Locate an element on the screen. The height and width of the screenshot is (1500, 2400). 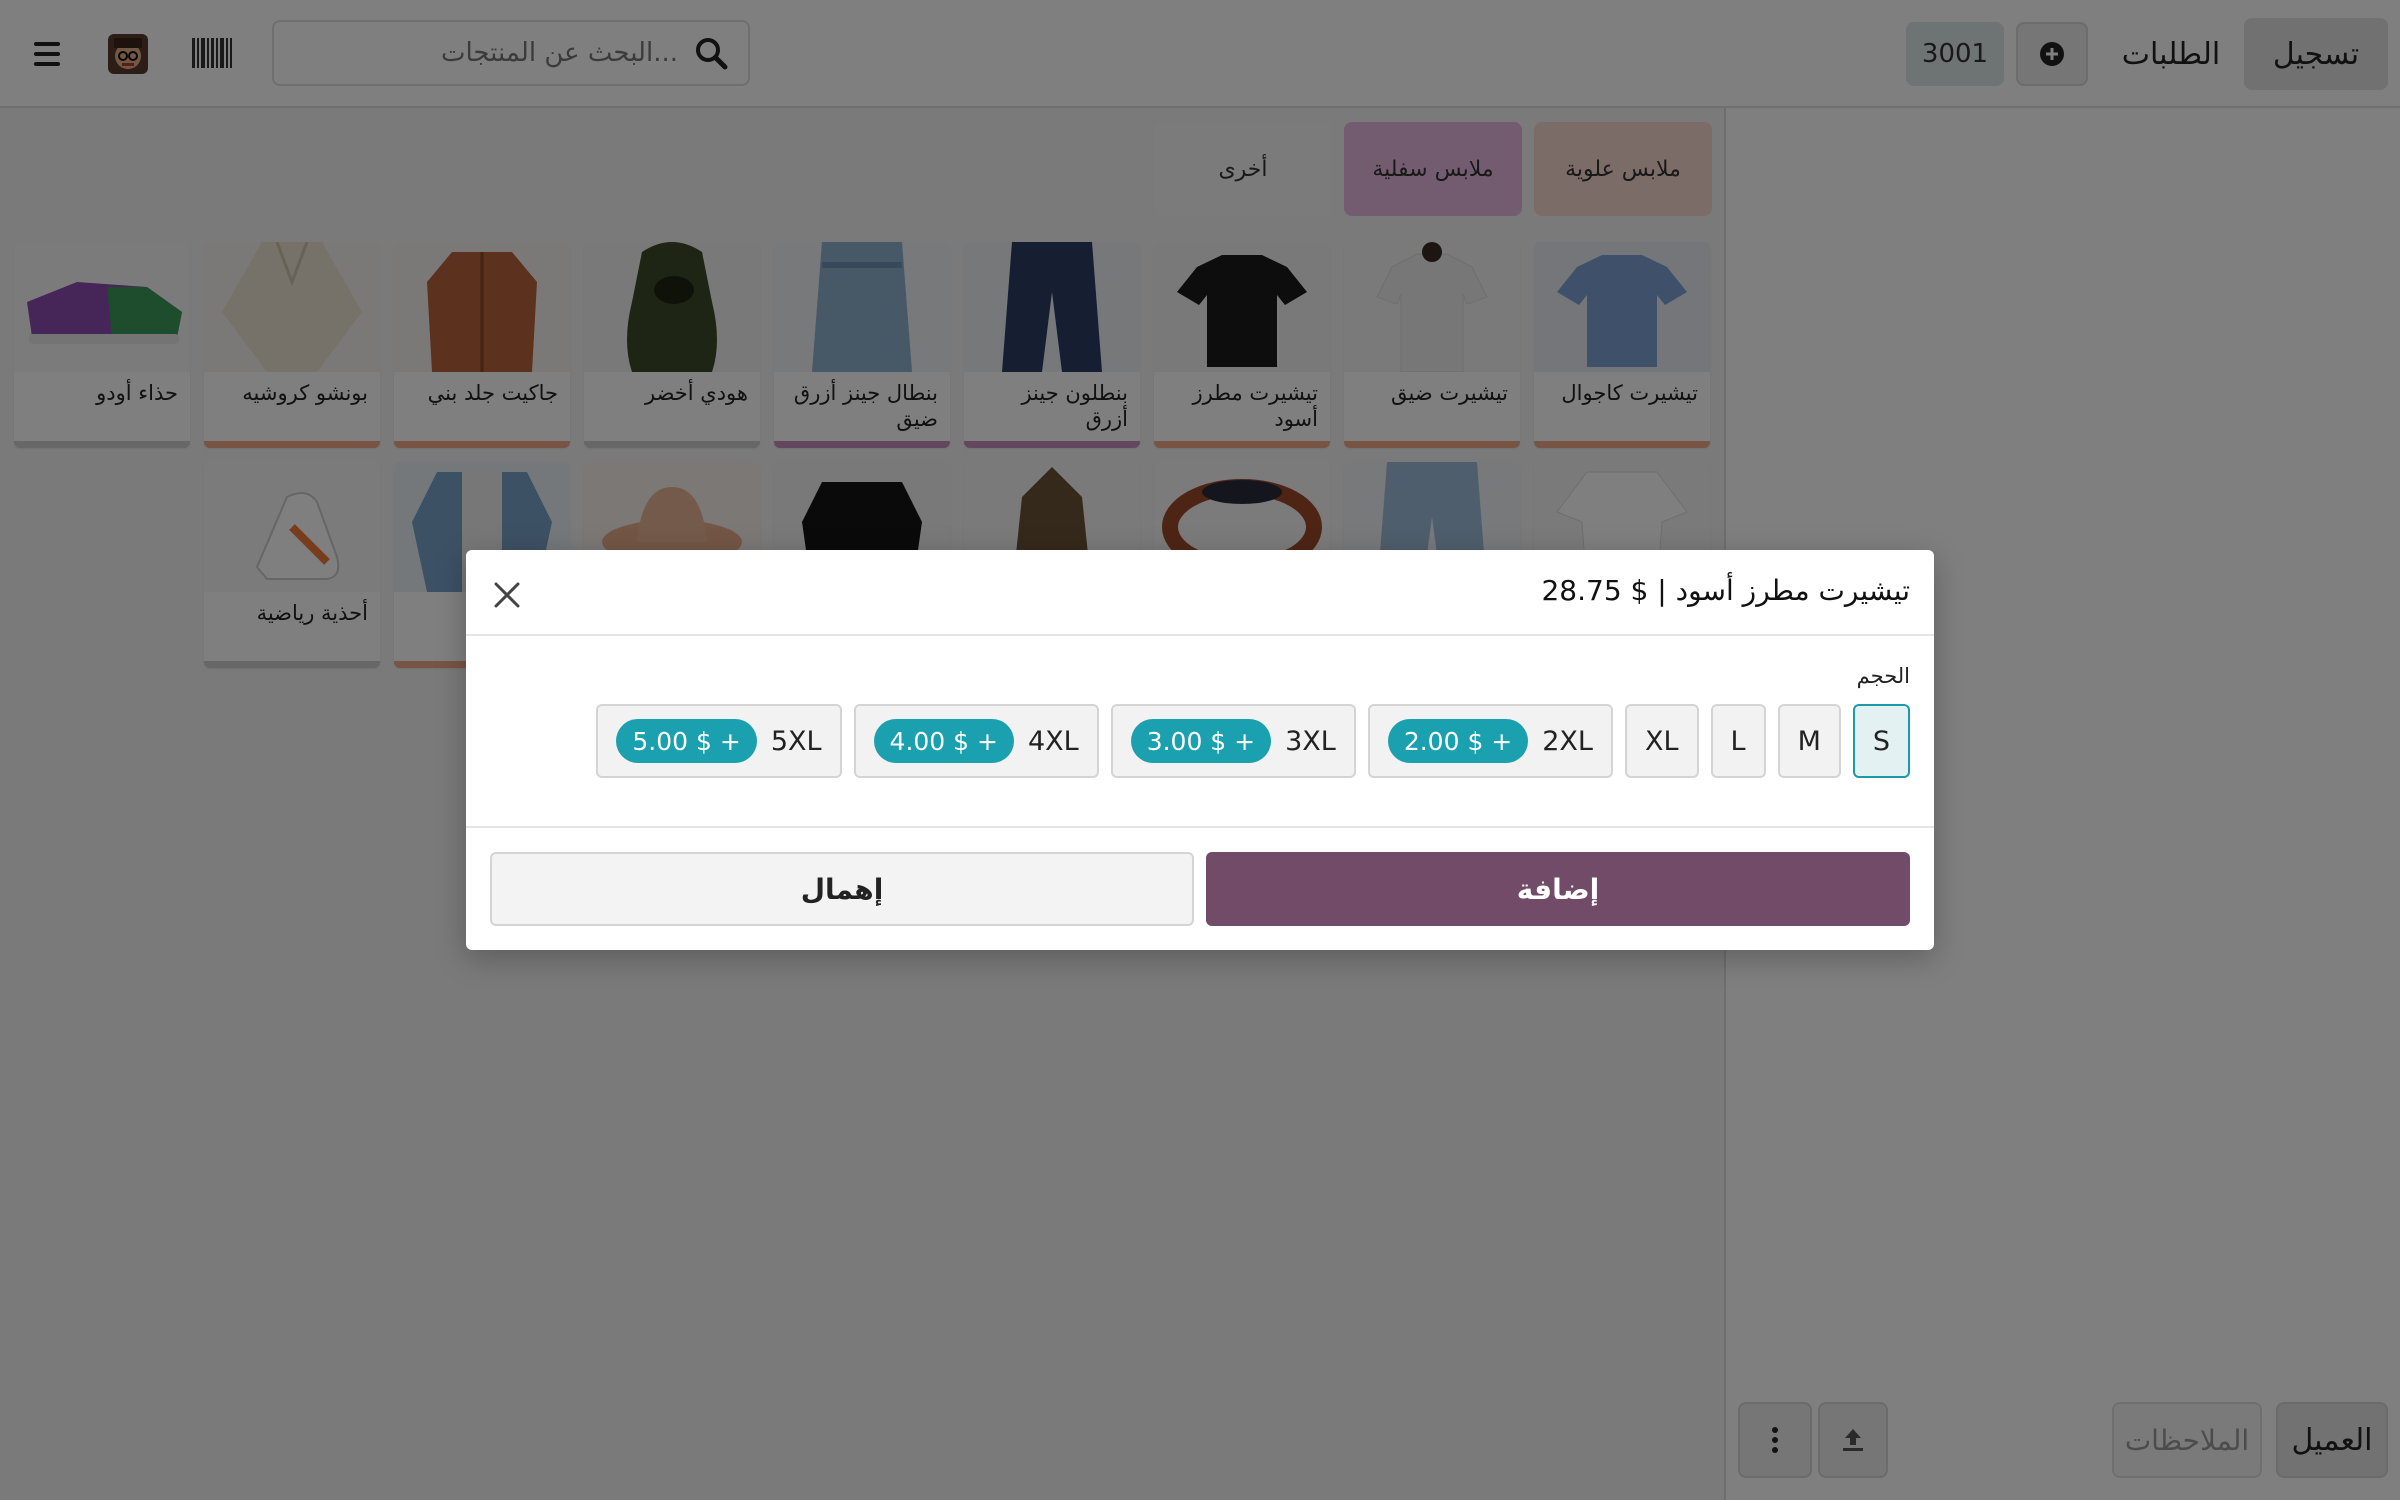
size-option: 2XL + $ 2.00 is located at coordinates (1490, 741).